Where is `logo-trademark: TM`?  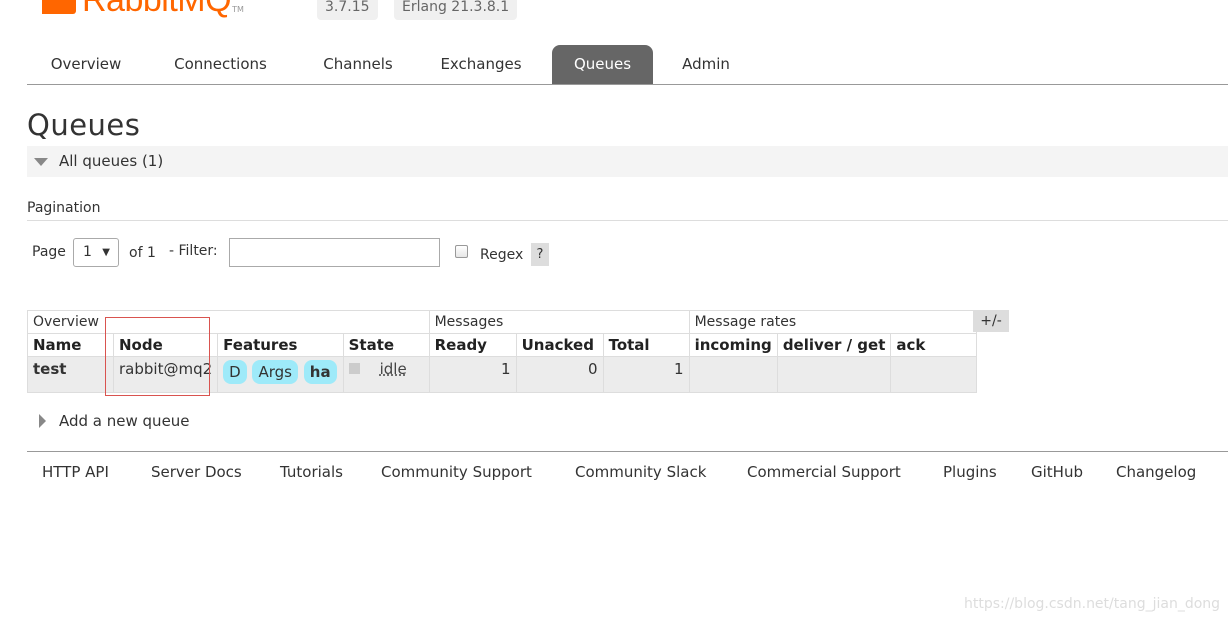
logo-trademark: TM is located at coordinates (238, 9).